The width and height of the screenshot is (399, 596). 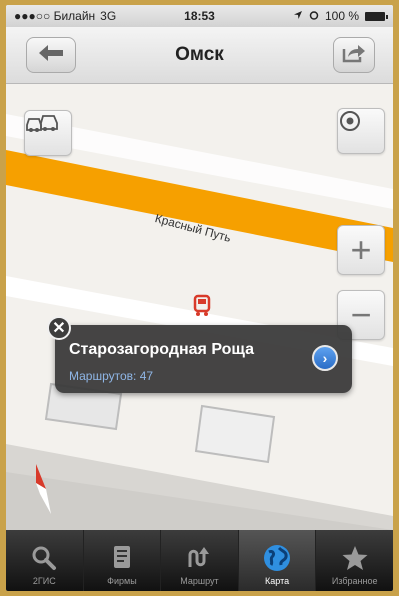 I want to click on zoom-in-button: +, so click(x=361, y=250).